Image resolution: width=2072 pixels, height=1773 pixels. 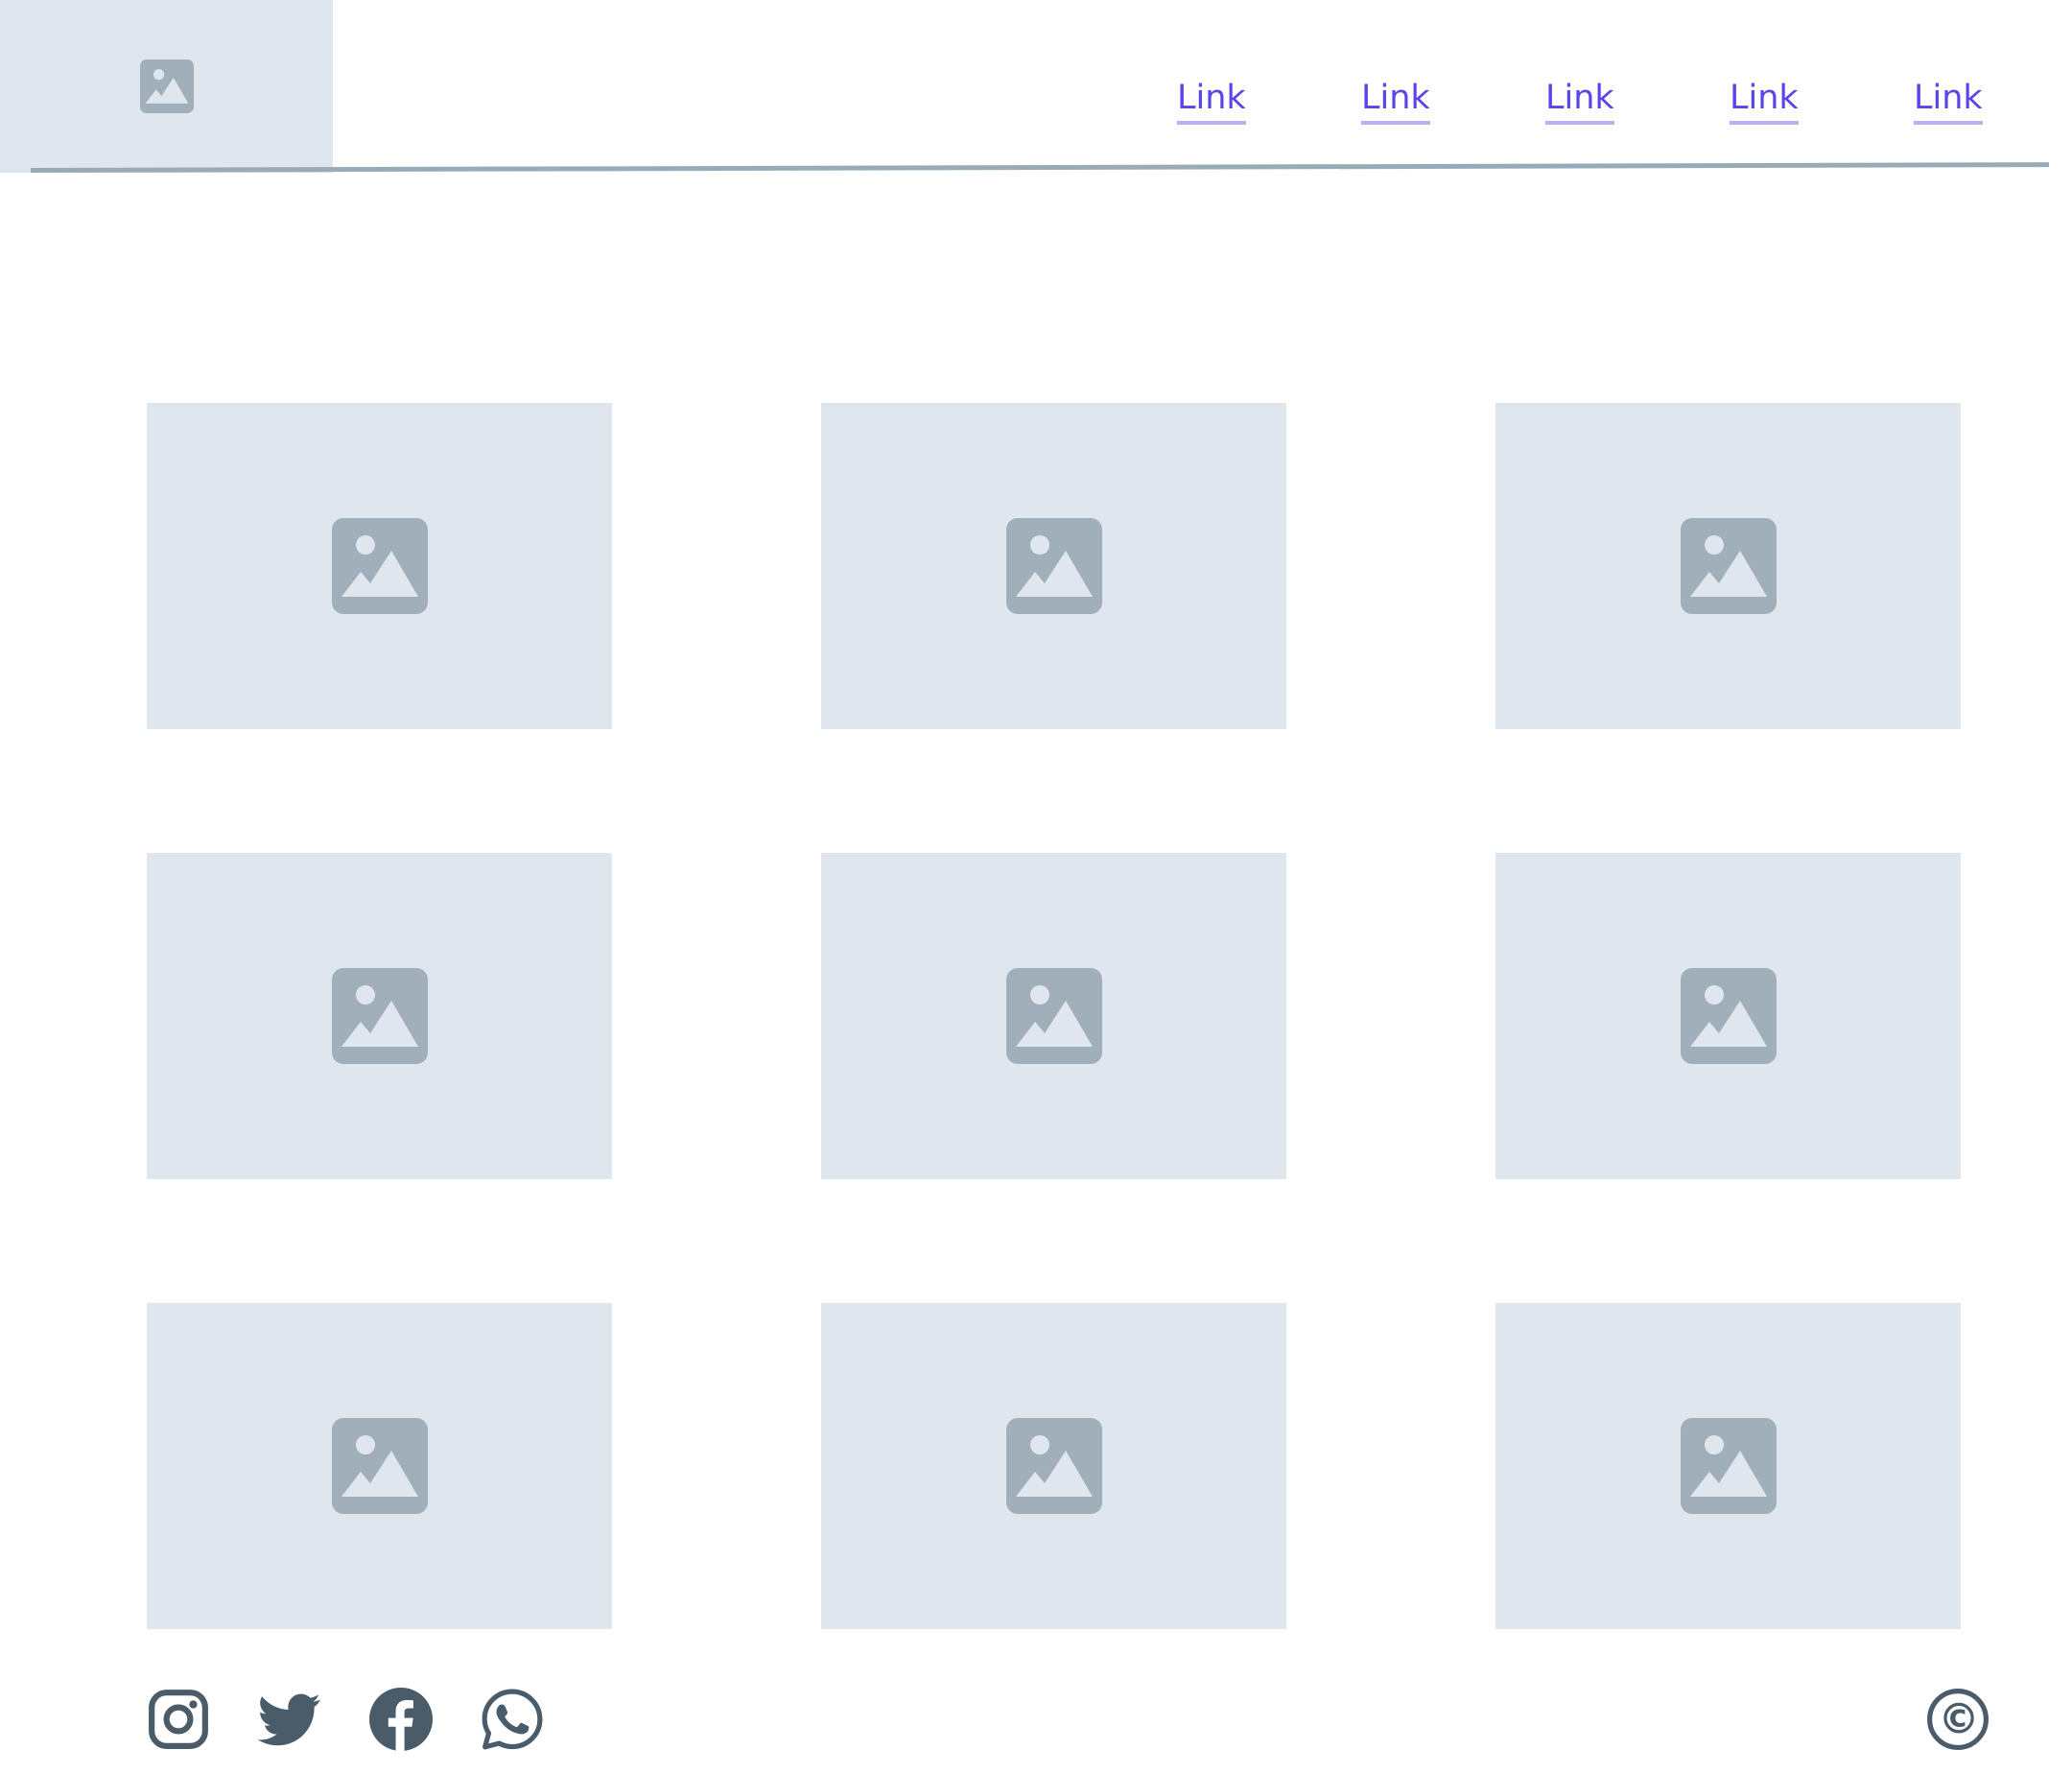 What do you see at coordinates (1211, 100) in the screenshot?
I see `nav-link-1: Link` at bounding box center [1211, 100].